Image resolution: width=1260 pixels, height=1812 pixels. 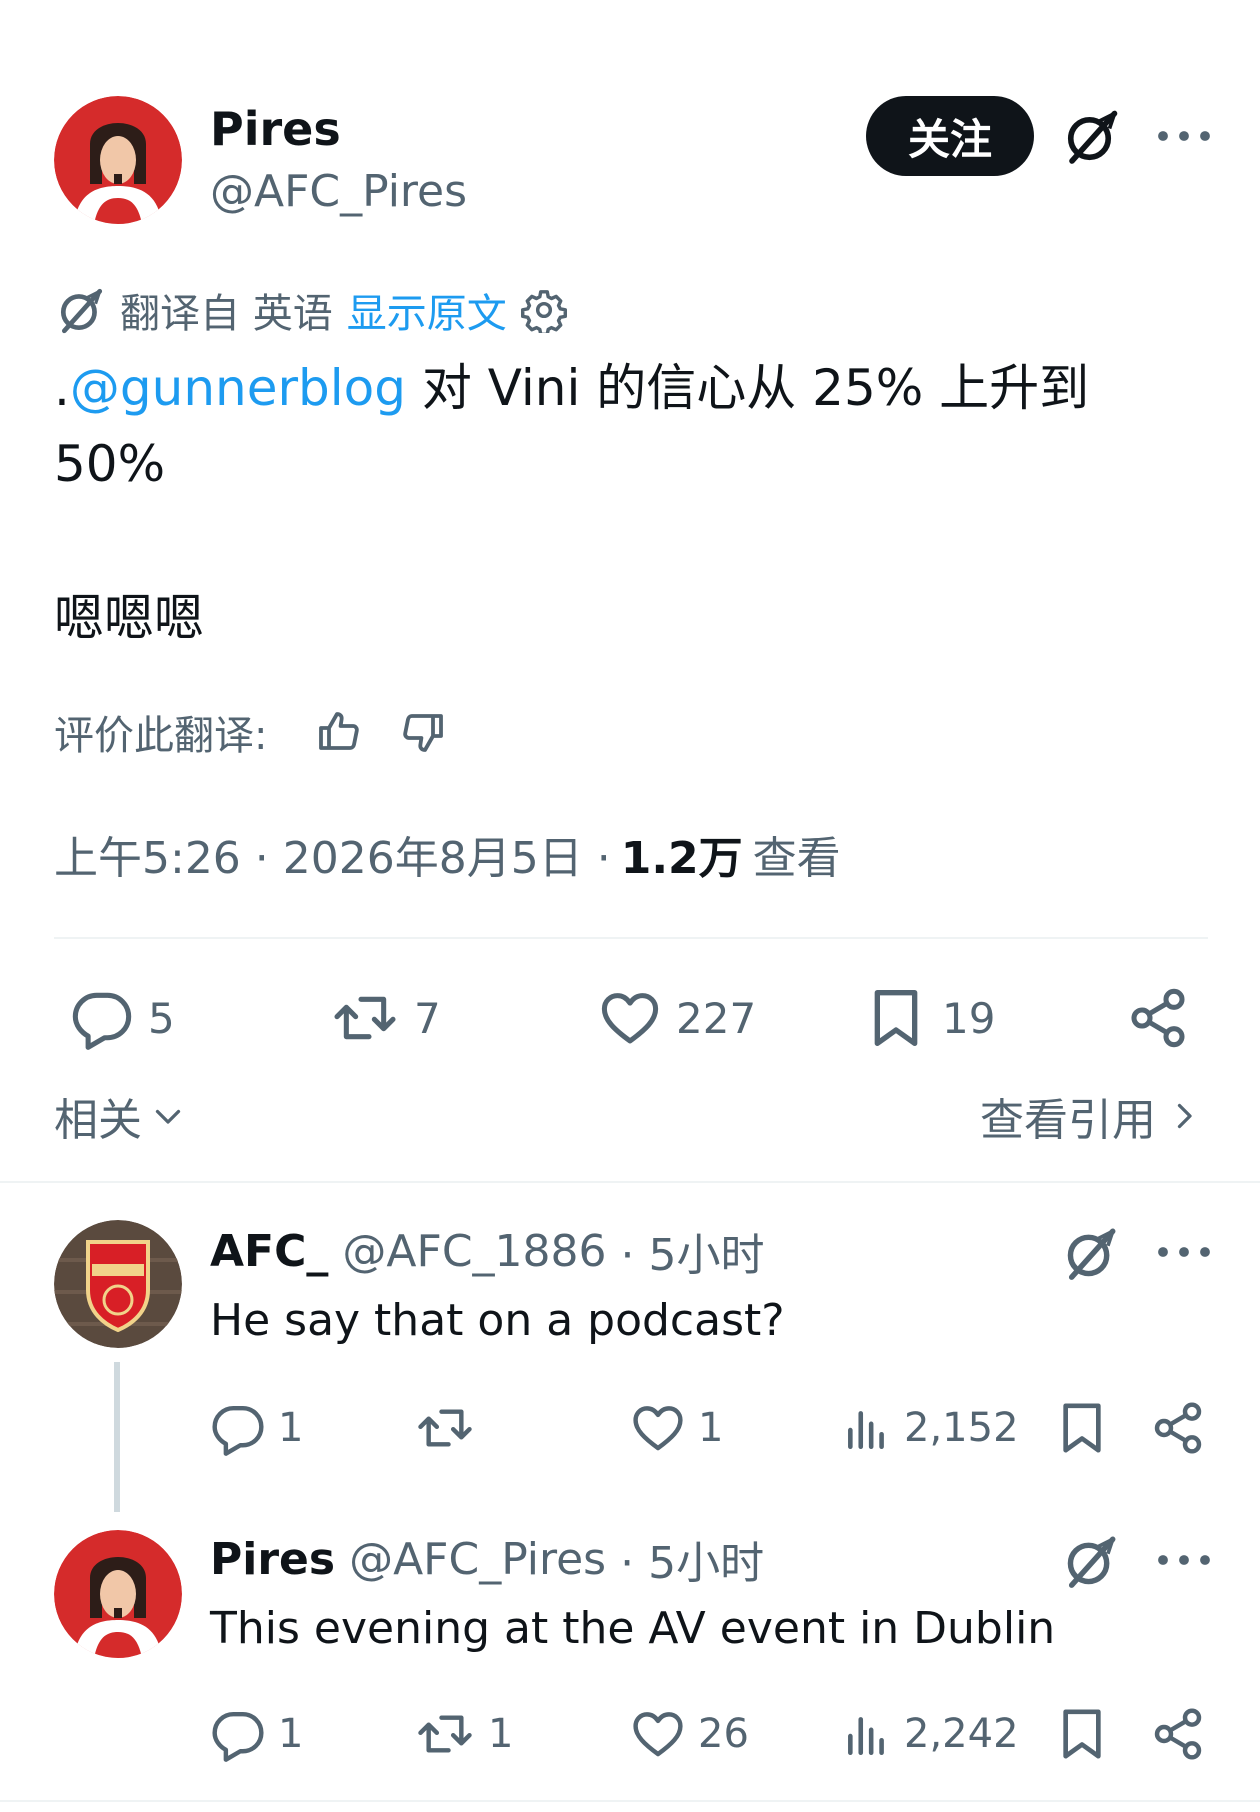 I want to click on thumbs-down-icon, so click(x=423, y=732).